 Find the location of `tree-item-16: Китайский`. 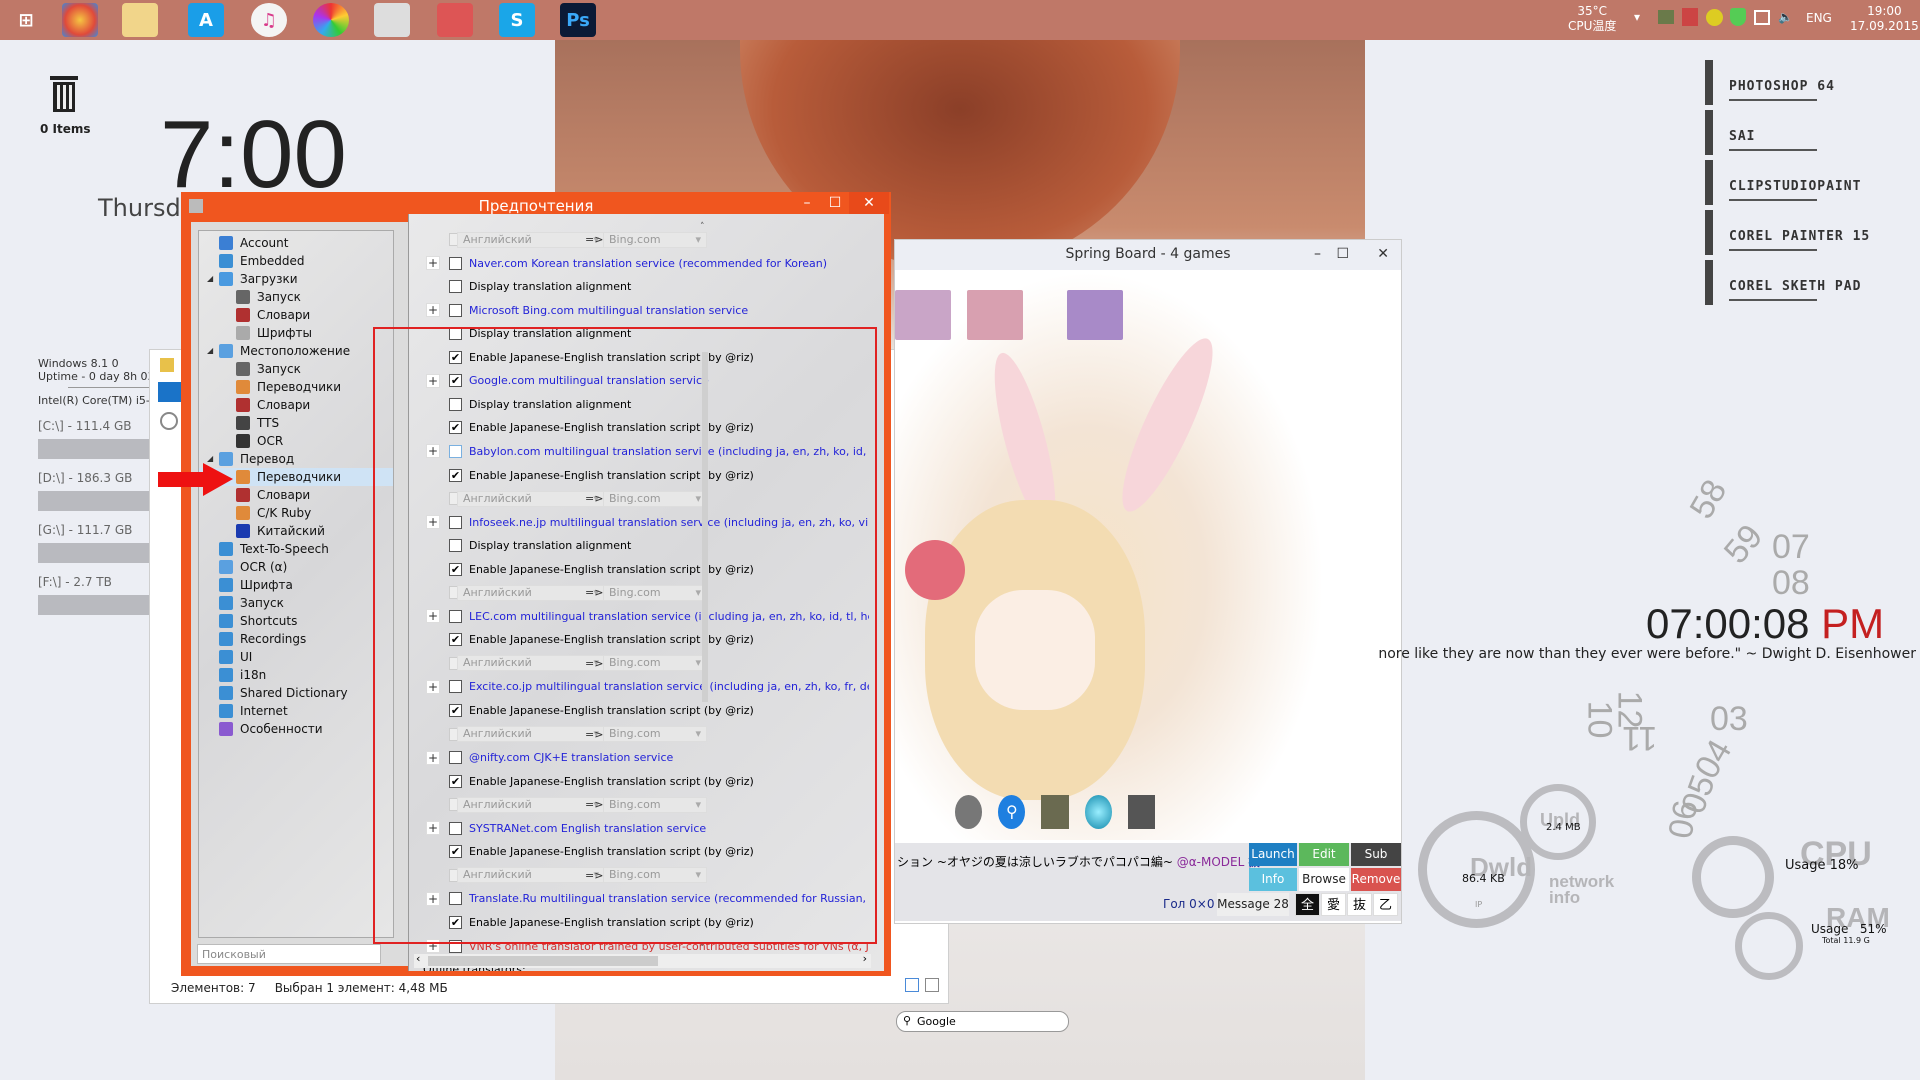

tree-item-16: Китайский is located at coordinates (296, 531).